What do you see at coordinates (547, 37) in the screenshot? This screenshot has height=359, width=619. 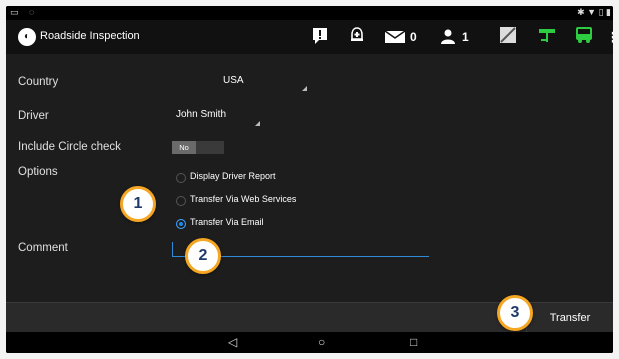 I see `network-icon` at bounding box center [547, 37].